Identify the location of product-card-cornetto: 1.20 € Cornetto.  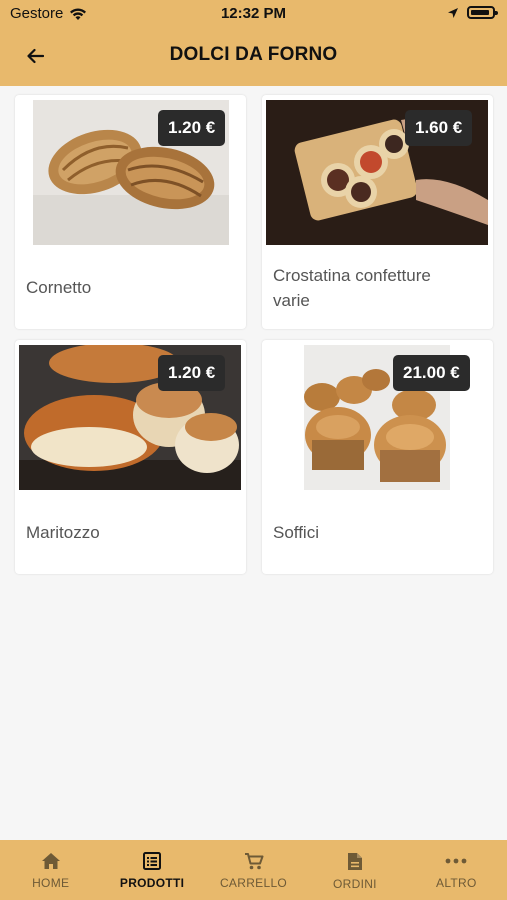
(130, 212).